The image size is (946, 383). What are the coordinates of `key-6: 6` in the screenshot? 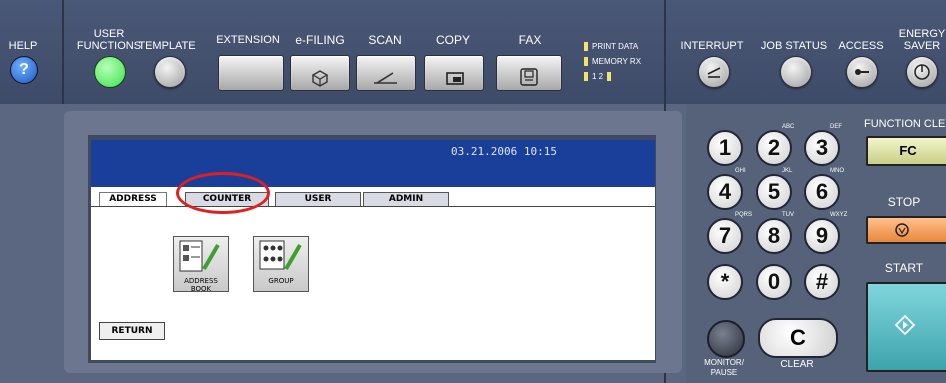 It's located at (822, 192).